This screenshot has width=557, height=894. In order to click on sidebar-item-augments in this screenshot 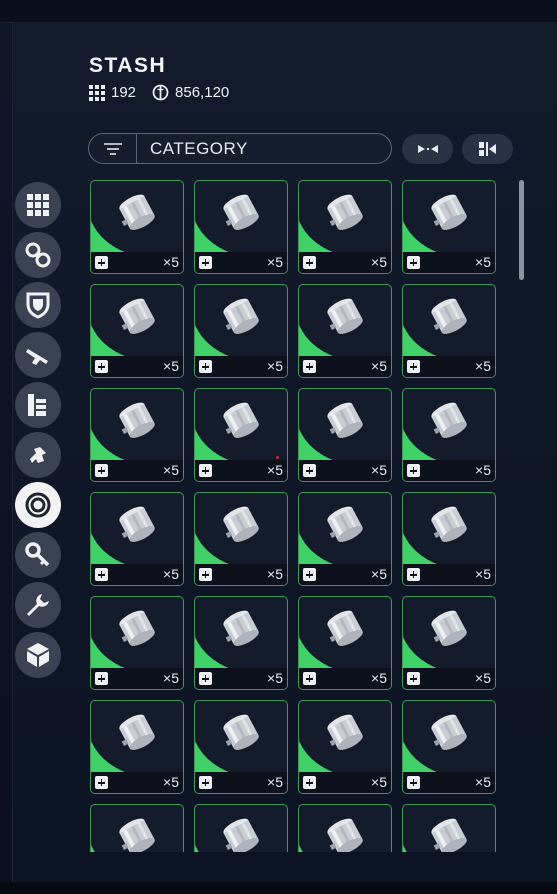, I will do `click(38, 255)`.